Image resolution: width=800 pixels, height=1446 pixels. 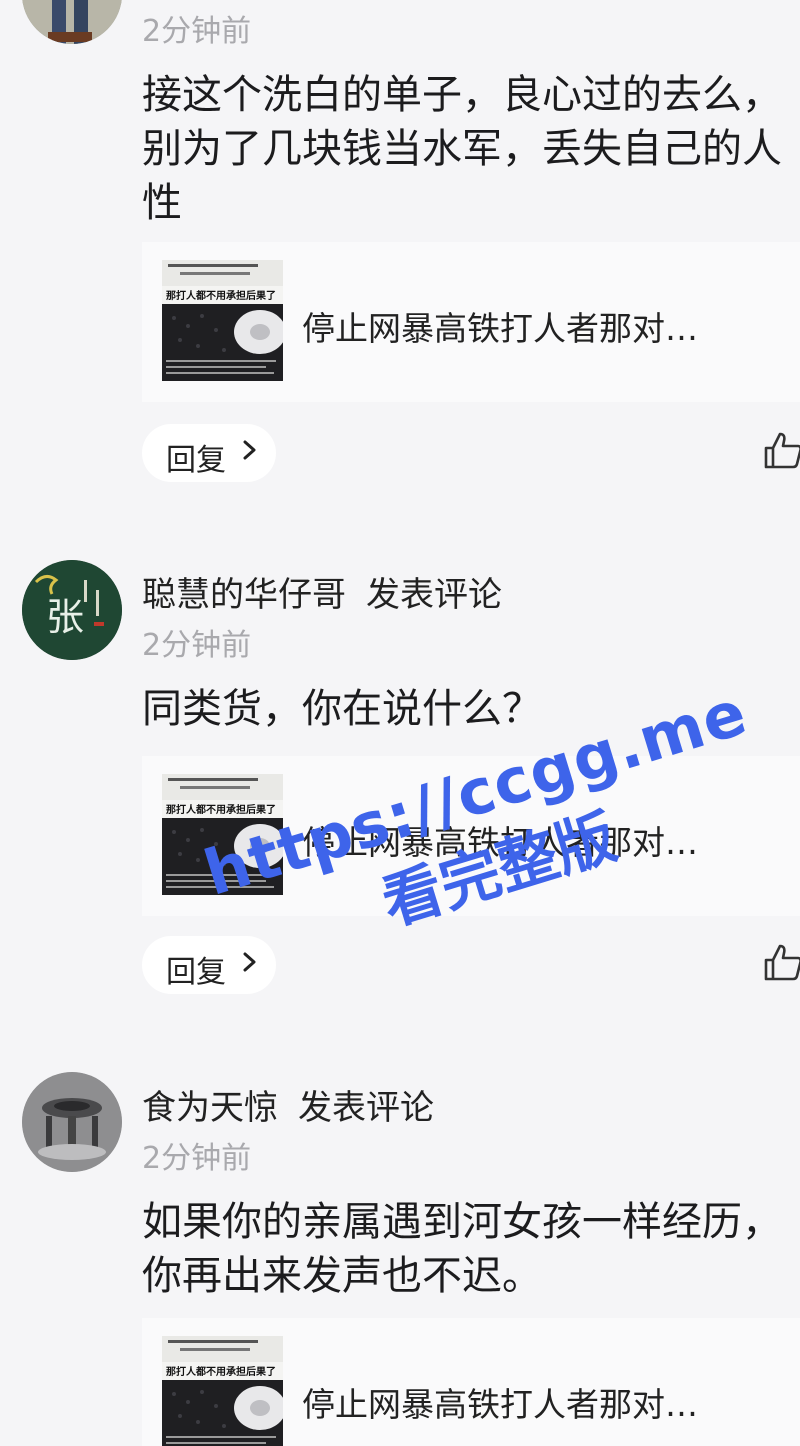 I want to click on avatar: 张, so click(x=72, y=610).